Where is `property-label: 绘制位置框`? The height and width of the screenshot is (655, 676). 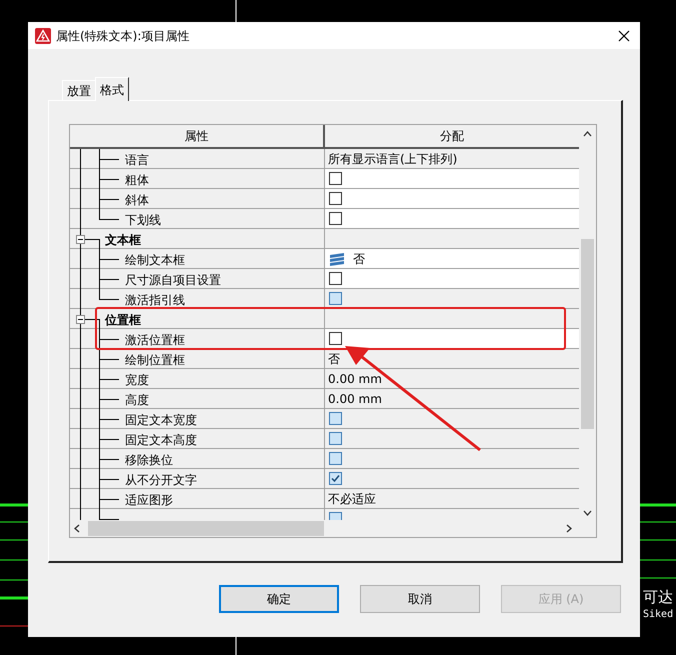
property-label: 绘制位置框 is located at coordinates (155, 360).